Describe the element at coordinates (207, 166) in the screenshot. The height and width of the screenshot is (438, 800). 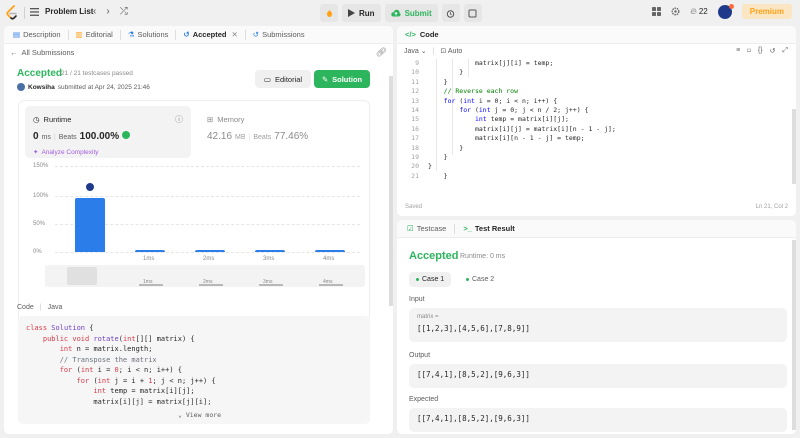
I see `grid-line` at that location.